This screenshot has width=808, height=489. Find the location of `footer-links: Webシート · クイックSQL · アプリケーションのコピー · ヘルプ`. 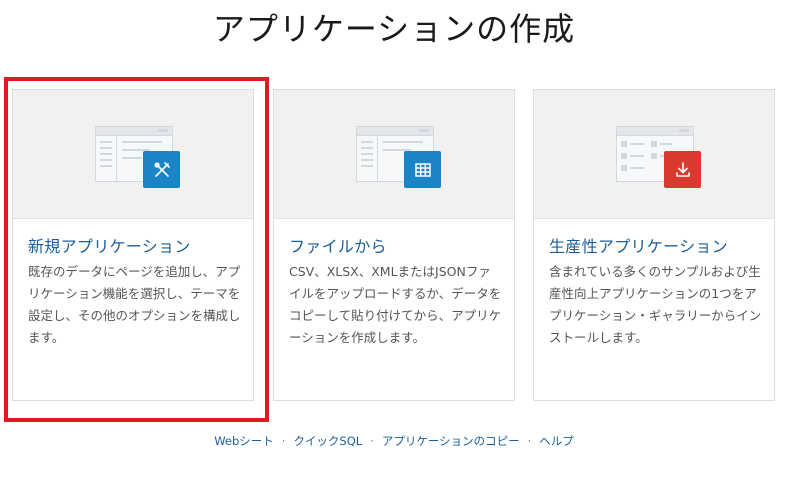

footer-links: Webシート · クイックSQL · アプリケーションのコピー · ヘルプ is located at coordinates (394, 441).